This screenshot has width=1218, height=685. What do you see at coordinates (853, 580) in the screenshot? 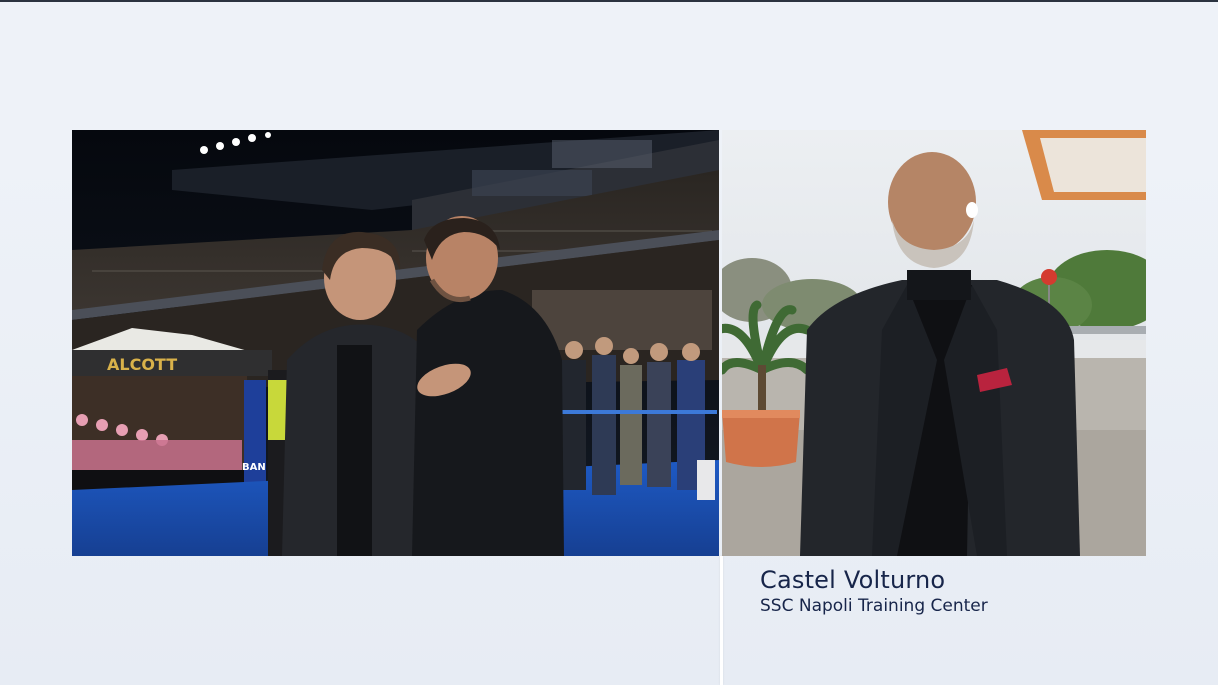
I see `caption-location: Castel Volturno` at bounding box center [853, 580].